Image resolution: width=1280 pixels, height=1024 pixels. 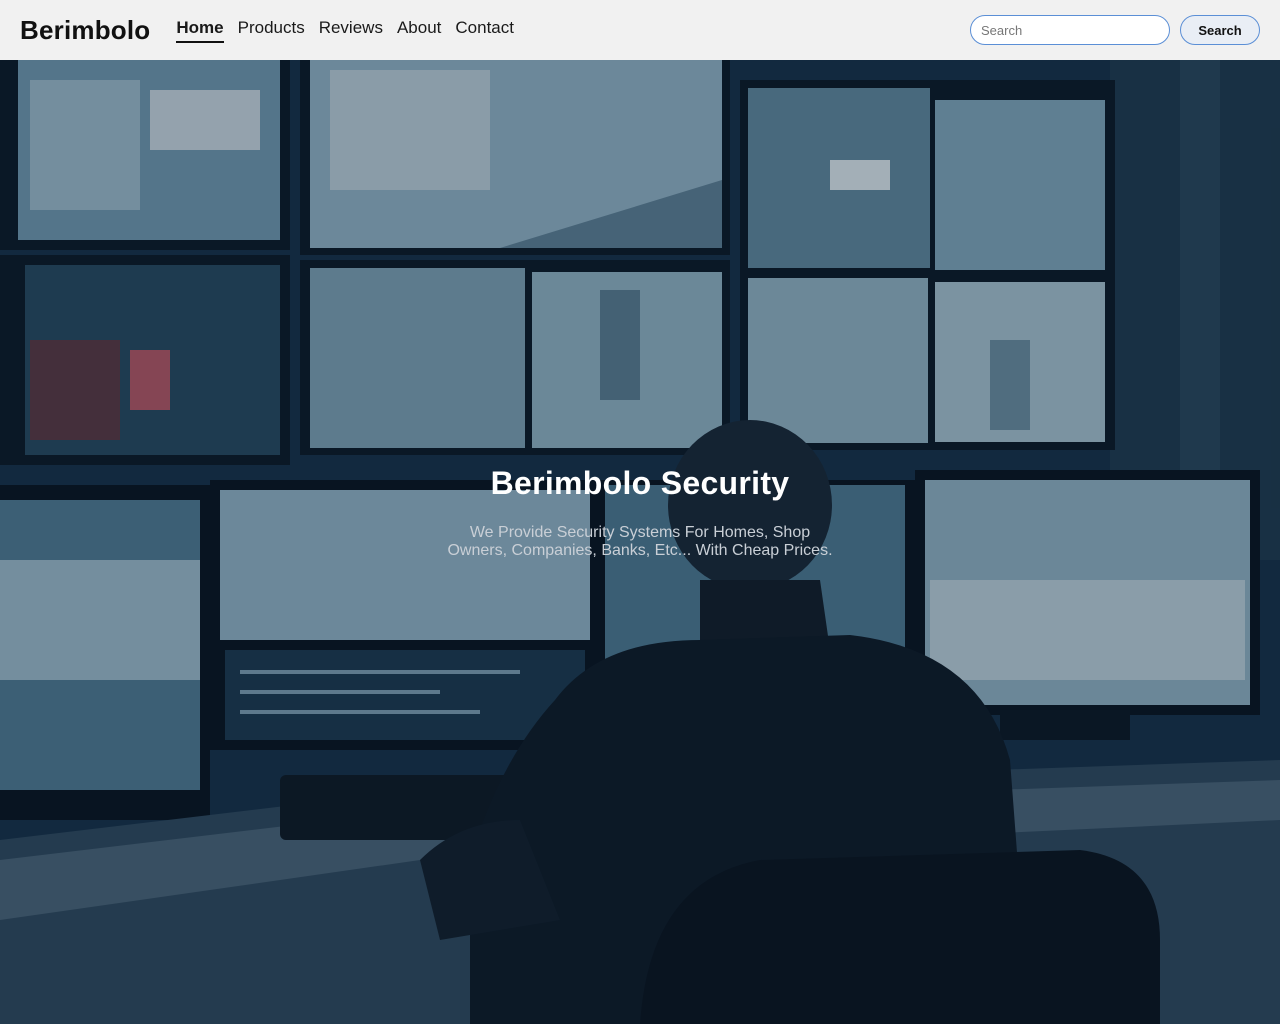 I want to click on search-form: Search, so click(x=1115, y=30).